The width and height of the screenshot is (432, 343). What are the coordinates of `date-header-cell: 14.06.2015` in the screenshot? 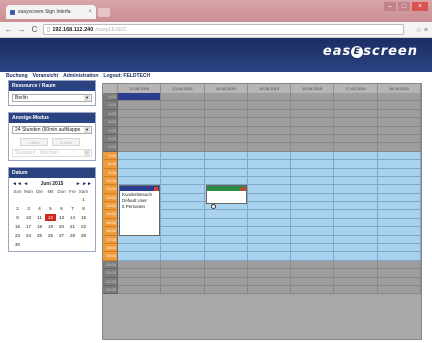 It's located at (226, 88).